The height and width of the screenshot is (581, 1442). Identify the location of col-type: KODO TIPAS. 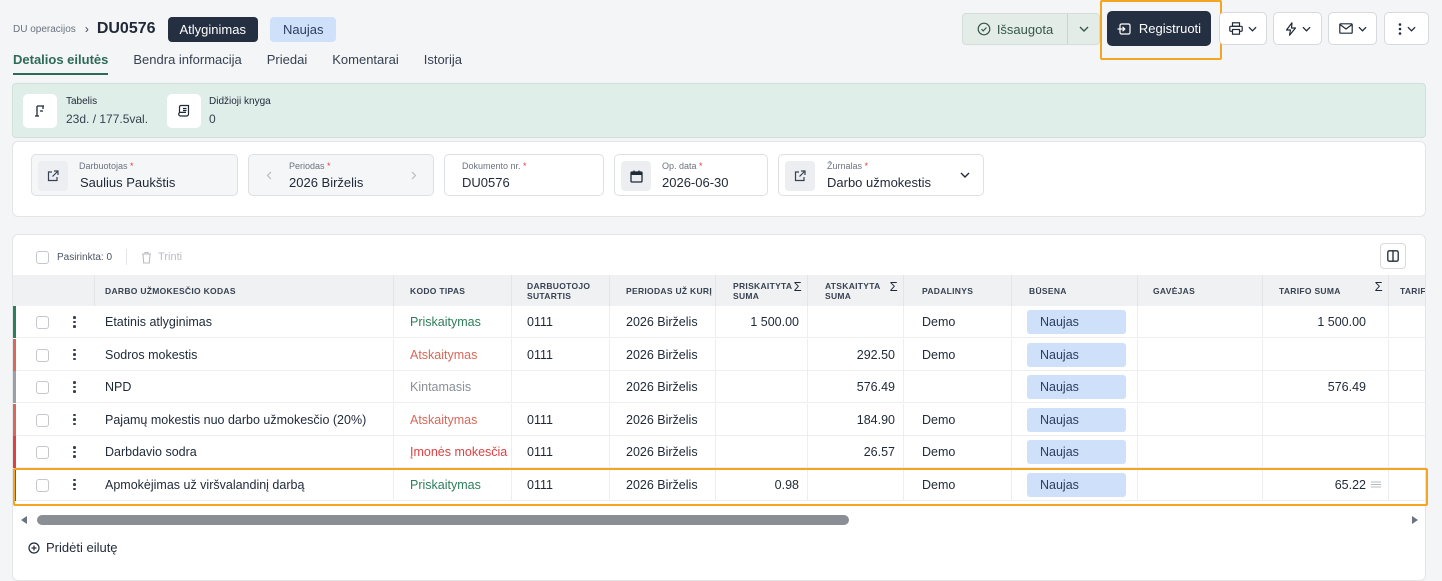
(453, 290).